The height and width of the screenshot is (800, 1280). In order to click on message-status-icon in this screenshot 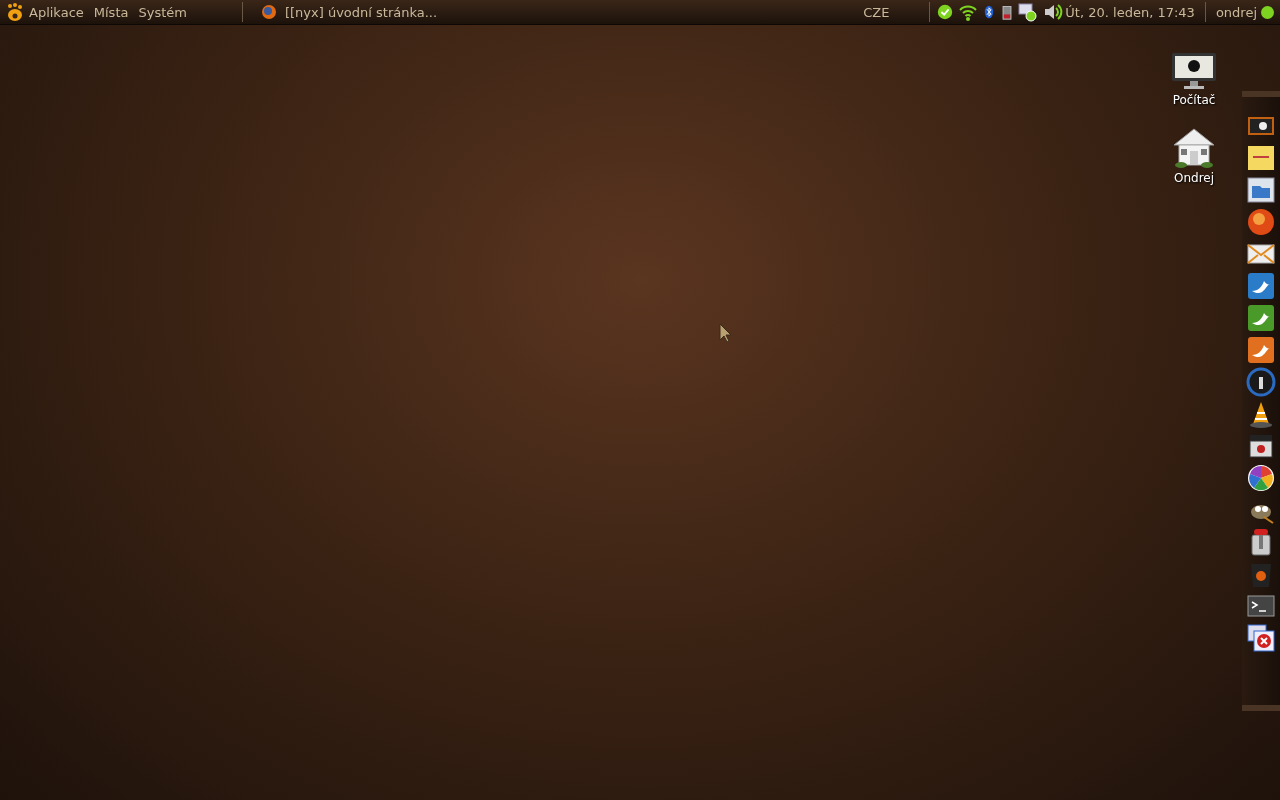, I will do `click(1028, 12)`.